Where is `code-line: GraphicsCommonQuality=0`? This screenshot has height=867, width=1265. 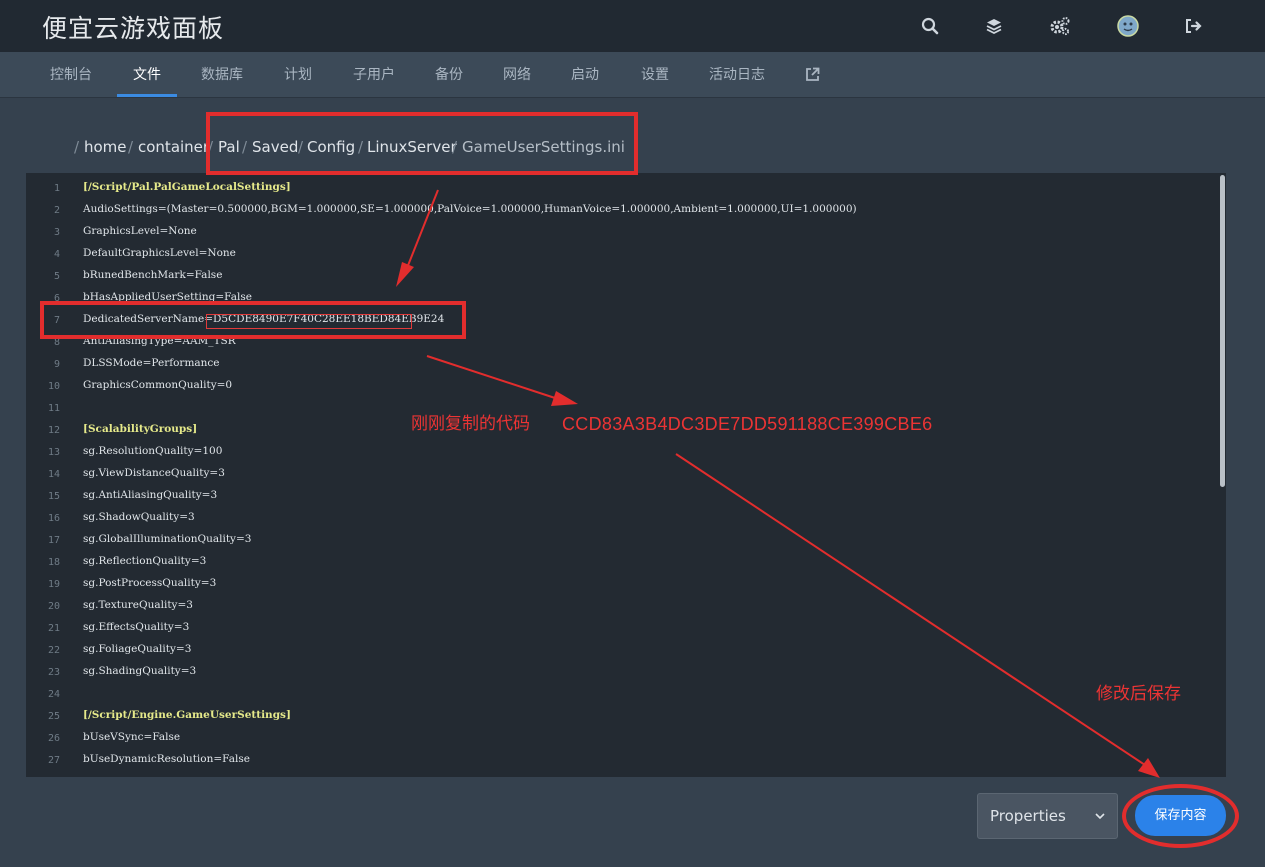
code-line: GraphicsCommonQuality=0 is located at coordinates (157, 385).